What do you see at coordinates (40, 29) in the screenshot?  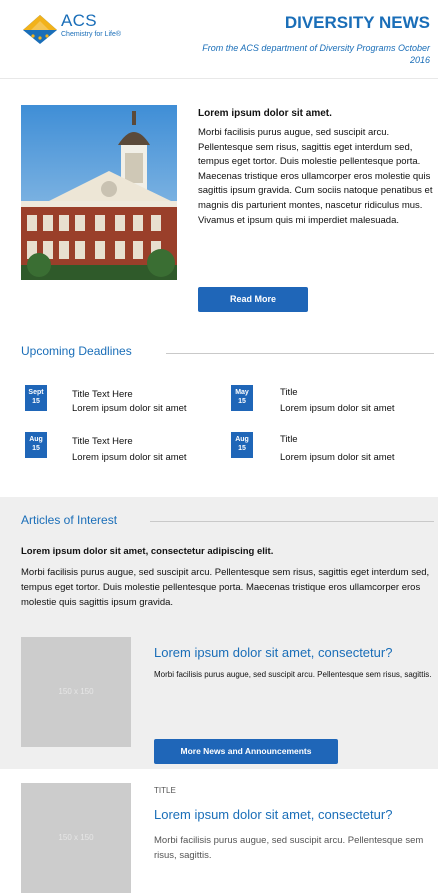 I see `acs-logo-icon` at bounding box center [40, 29].